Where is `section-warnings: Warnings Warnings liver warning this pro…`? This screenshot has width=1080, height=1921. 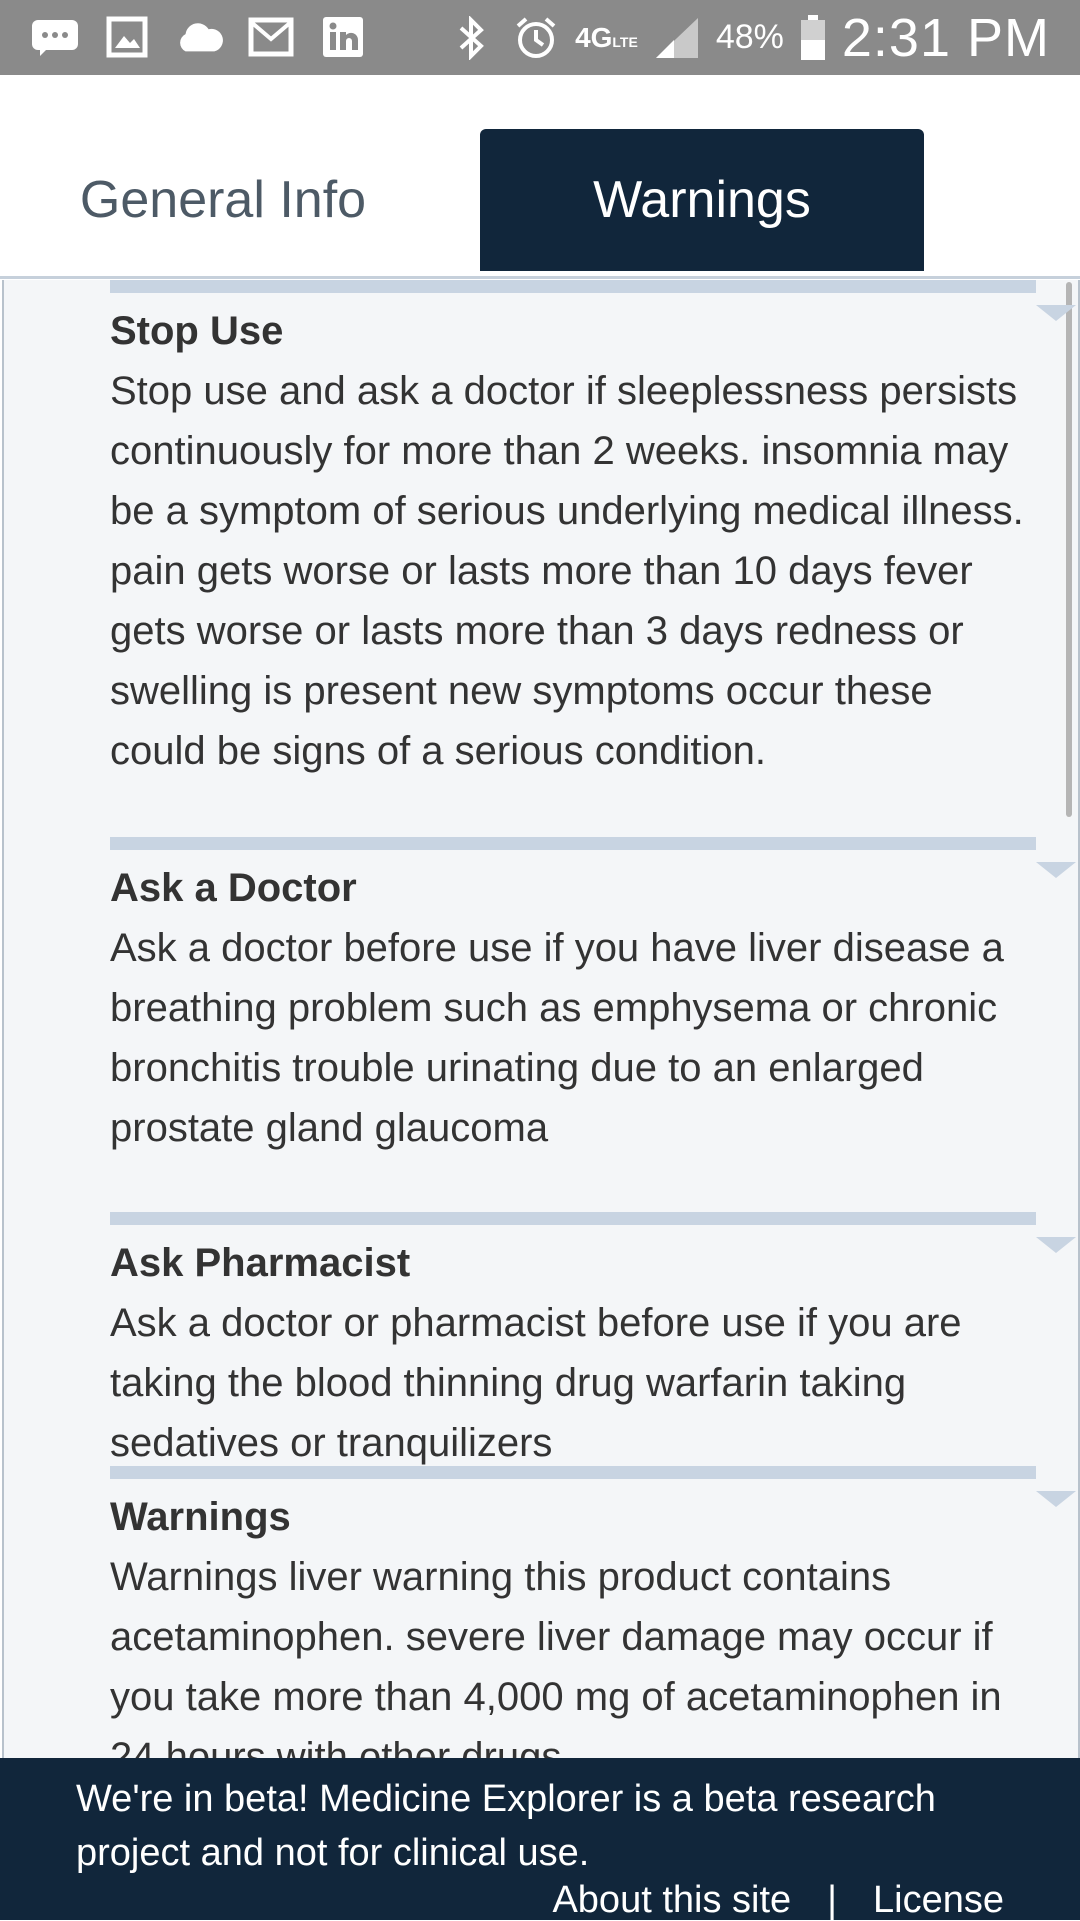
section-warnings: Warnings Warnings liver warning this pro… is located at coordinates (593, 1612).